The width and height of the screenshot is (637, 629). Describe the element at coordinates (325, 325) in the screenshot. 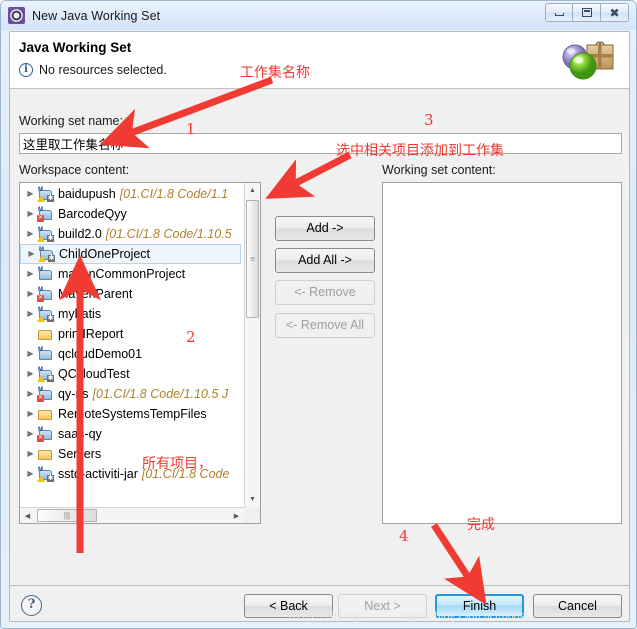

I see `remove-all-button: <- Remove All` at that location.